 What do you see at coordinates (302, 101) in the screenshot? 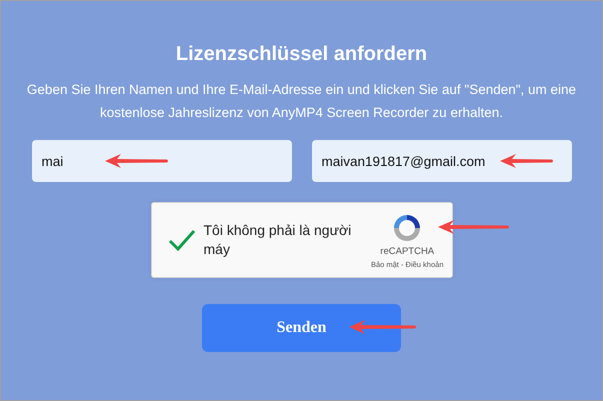
I see `description: Geben Sie Ihren Namen und Ihre E-Mail-Adresse ein und klicken Sie auf "Senden", um eine kostenlose Jahreslizenz von AnyMP4 Screen Recorder zu erhalten.` at bounding box center [302, 101].